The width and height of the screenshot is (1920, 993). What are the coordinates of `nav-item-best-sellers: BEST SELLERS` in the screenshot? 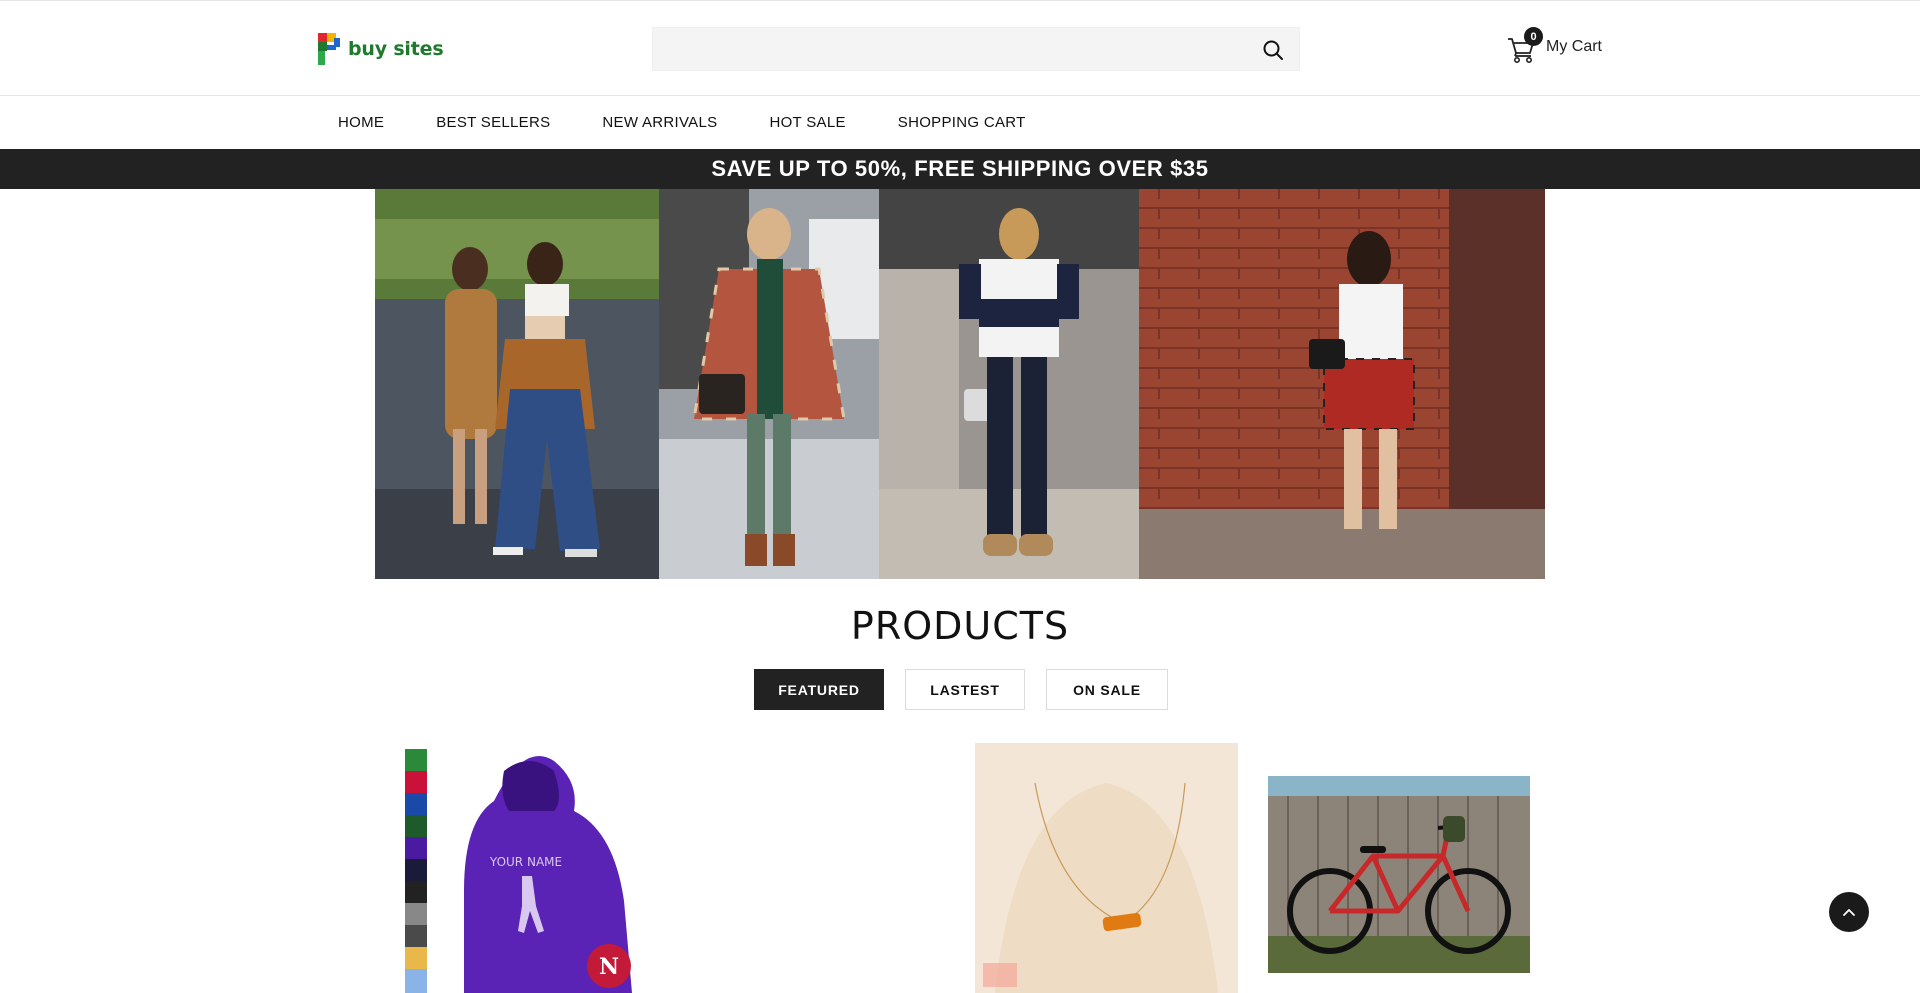 It's located at (493, 122).